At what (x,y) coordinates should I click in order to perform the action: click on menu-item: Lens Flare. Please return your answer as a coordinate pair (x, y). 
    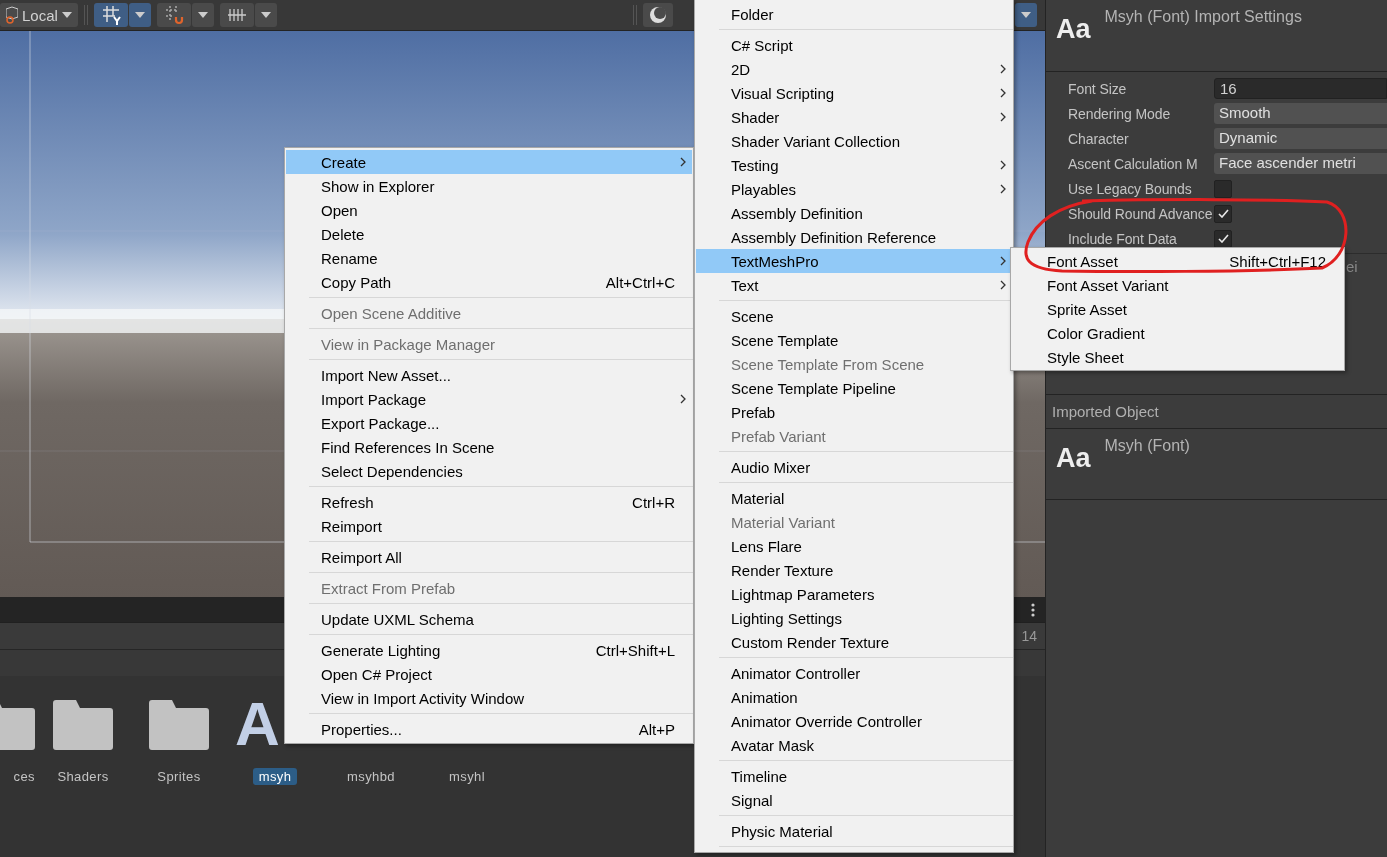
    Looking at the image, I should click on (854, 546).